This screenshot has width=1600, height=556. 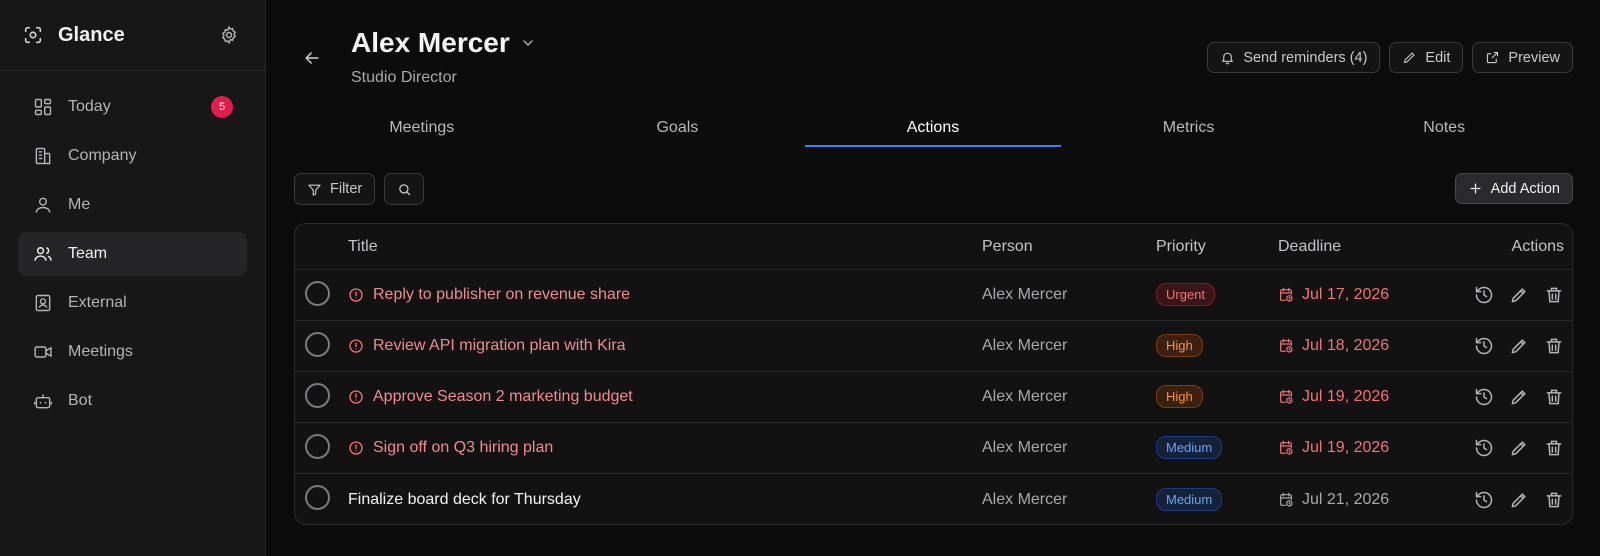 I want to click on arrow-left-icon, so click(x=312, y=58).